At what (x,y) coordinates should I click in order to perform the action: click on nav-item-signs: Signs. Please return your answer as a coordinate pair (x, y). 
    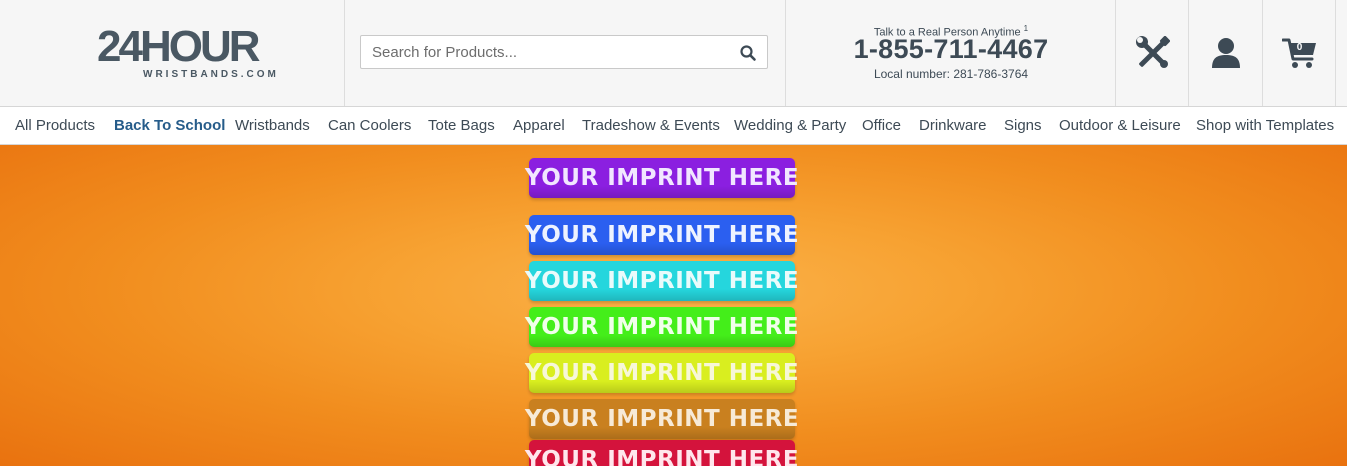
    Looking at the image, I should click on (1023, 125).